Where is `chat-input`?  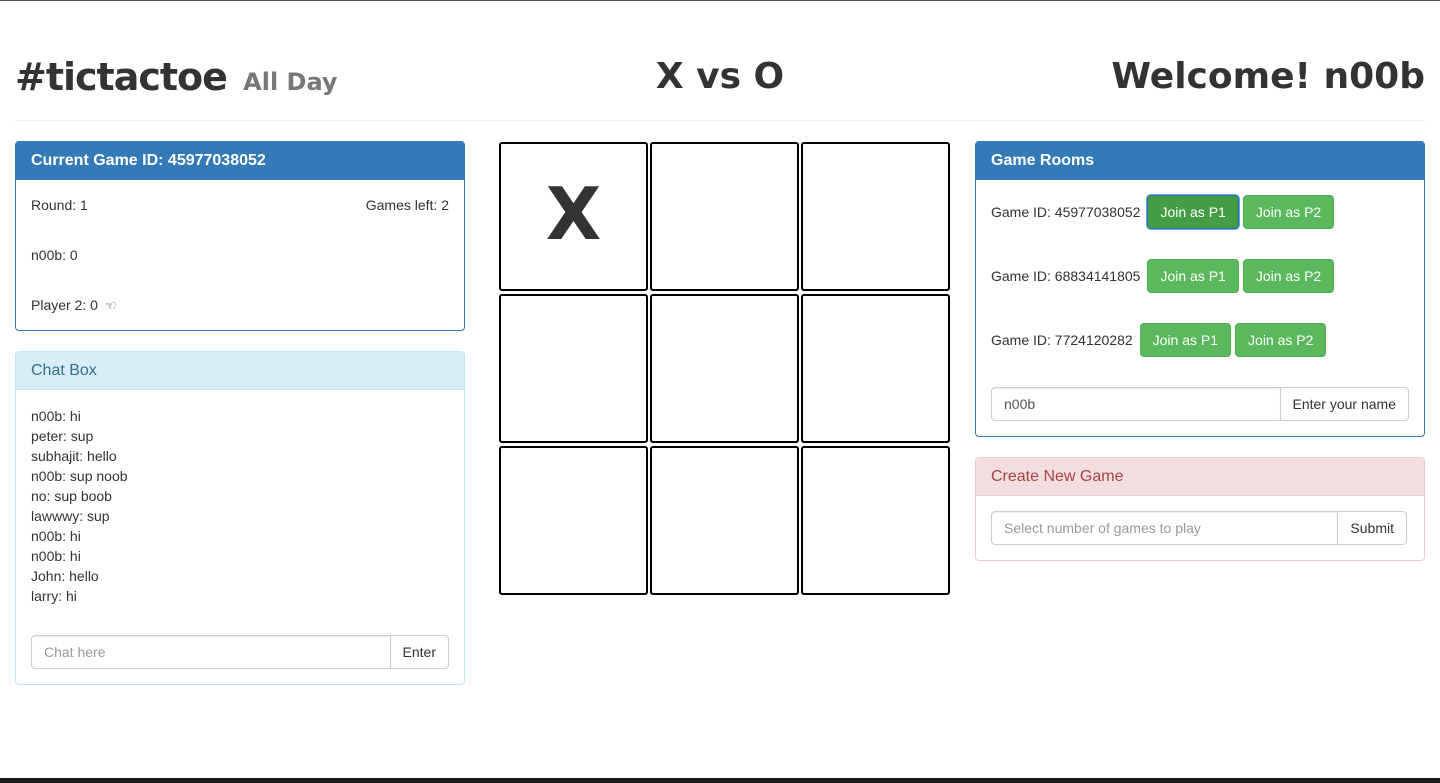 chat-input is located at coordinates (211, 652).